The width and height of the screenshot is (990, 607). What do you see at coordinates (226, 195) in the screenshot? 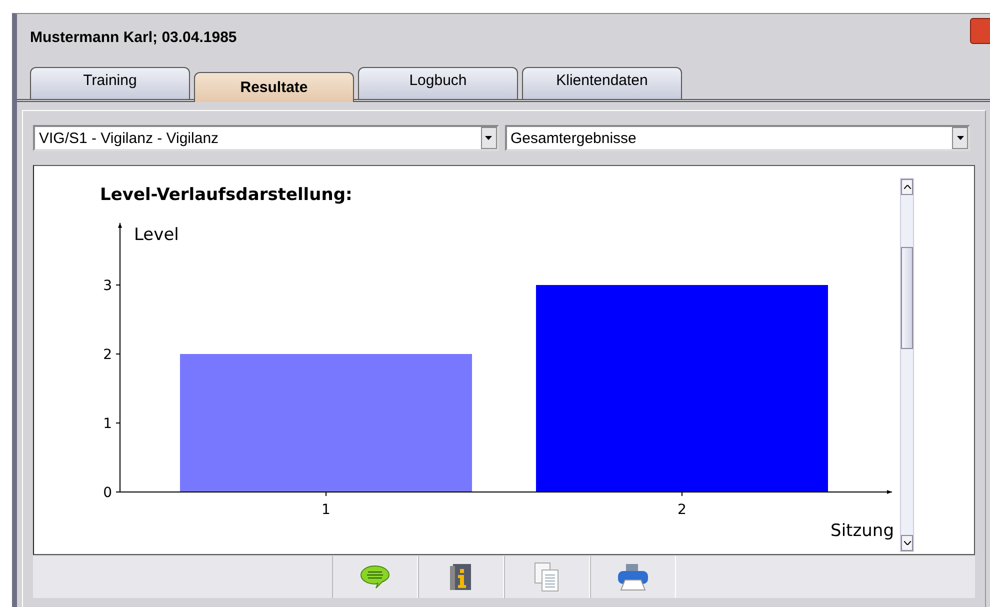
I see `chart-title: Level-Verlaufsdarstellung:` at bounding box center [226, 195].